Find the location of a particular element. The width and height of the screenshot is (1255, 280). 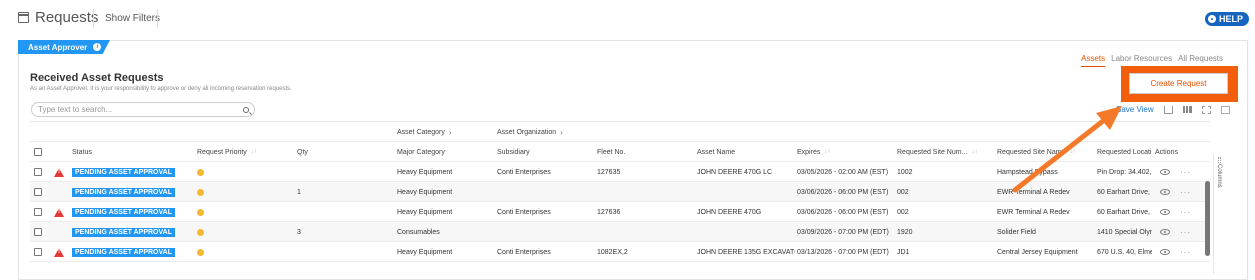

group-header-asset-organization: Asset Organization › is located at coordinates (530, 132).